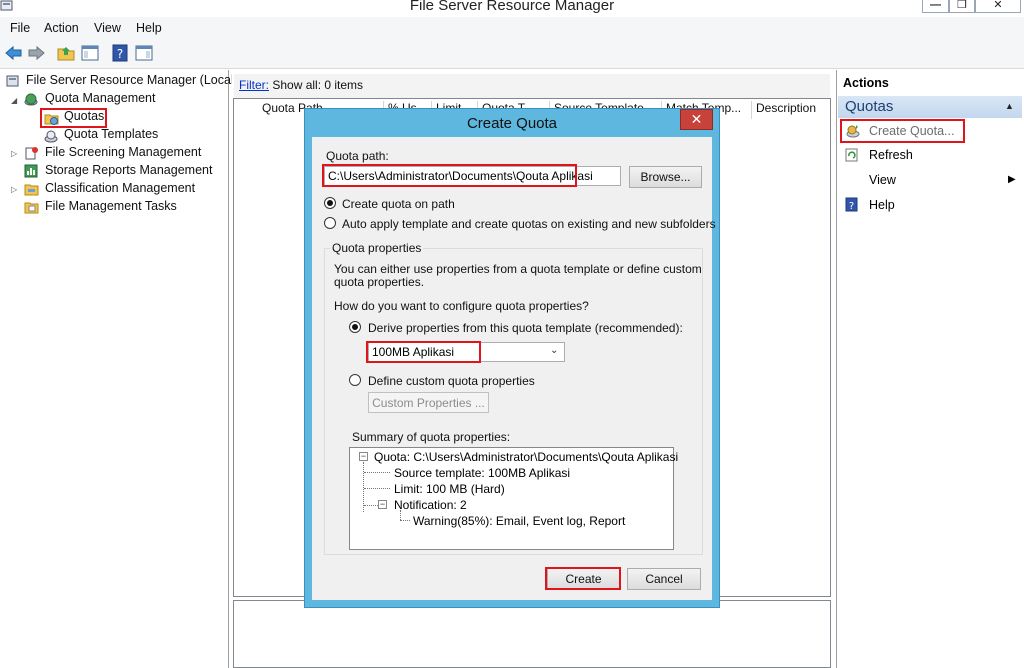 This screenshot has height=668, width=1024. Describe the element at coordinates (430, 505) in the screenshot. I see `summary-notification: Notification: 2` at that location.